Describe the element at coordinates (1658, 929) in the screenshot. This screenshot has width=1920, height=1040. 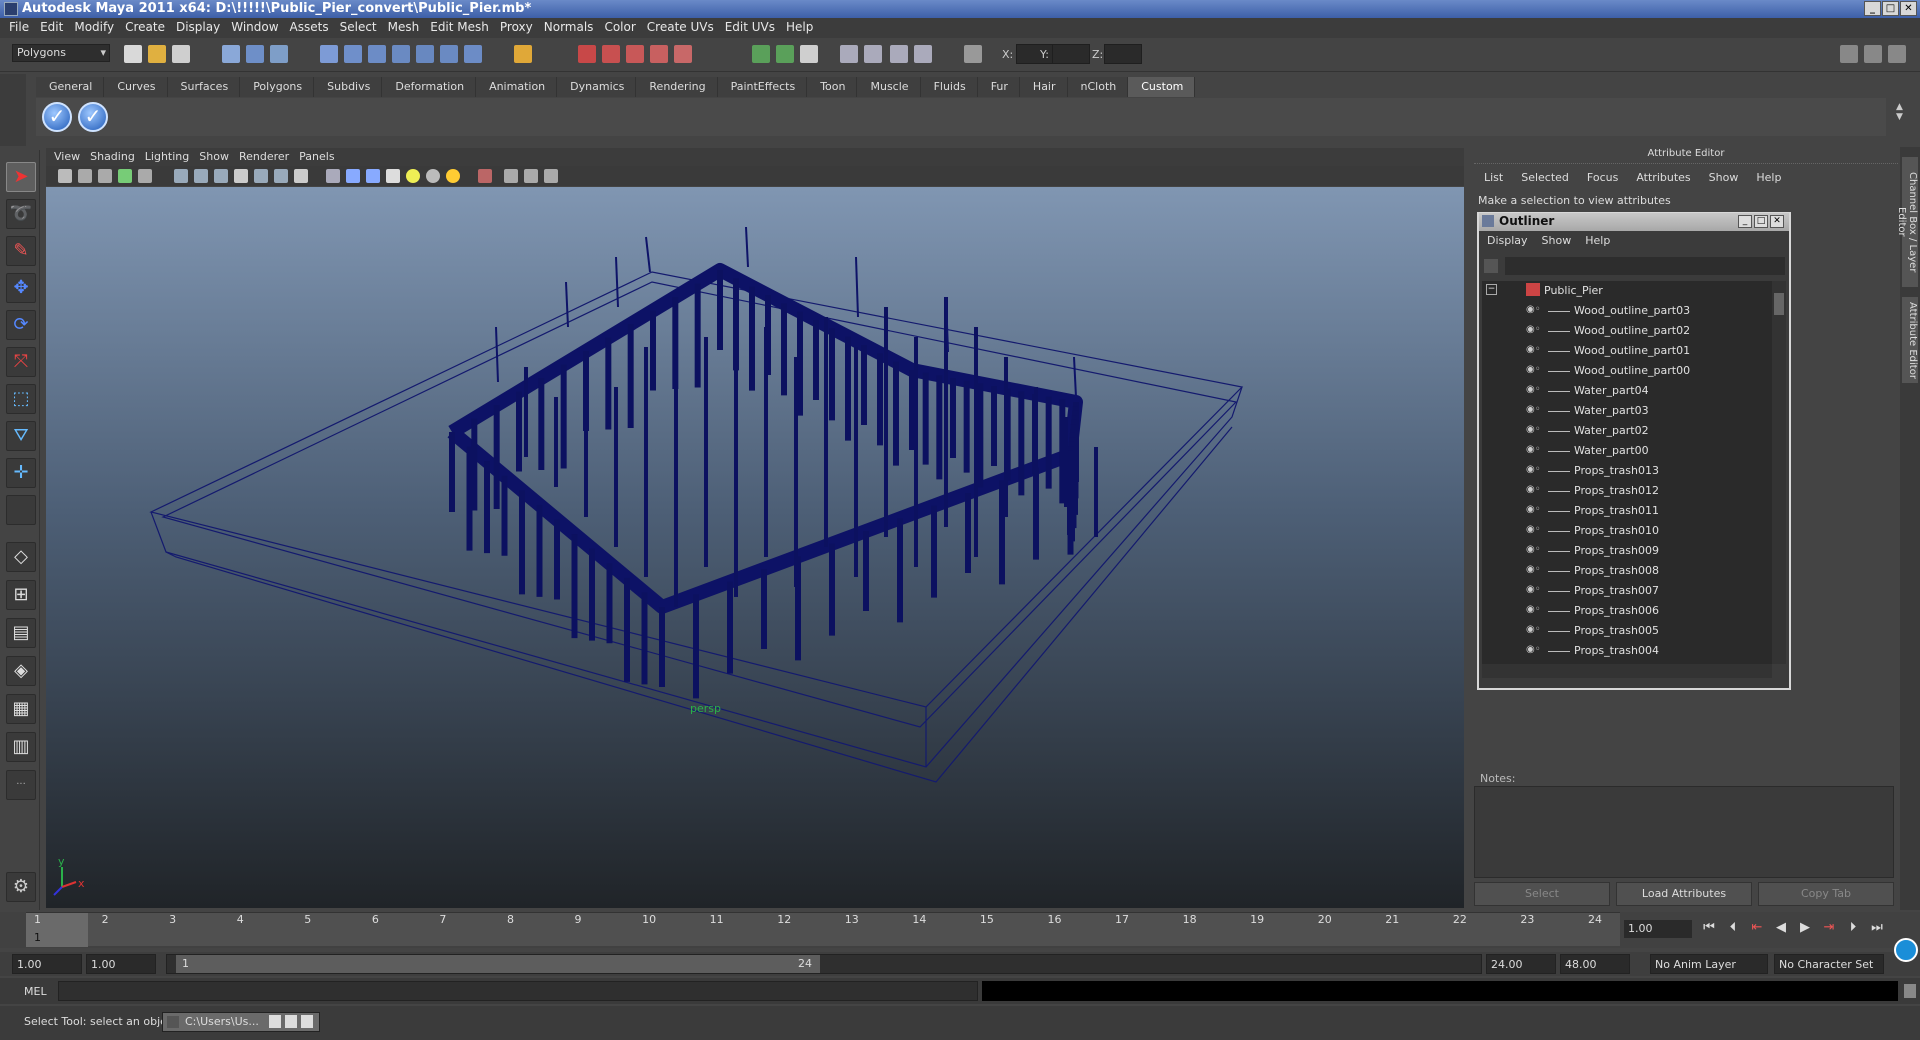
I see `current-frame-field: 1.00` at that location.